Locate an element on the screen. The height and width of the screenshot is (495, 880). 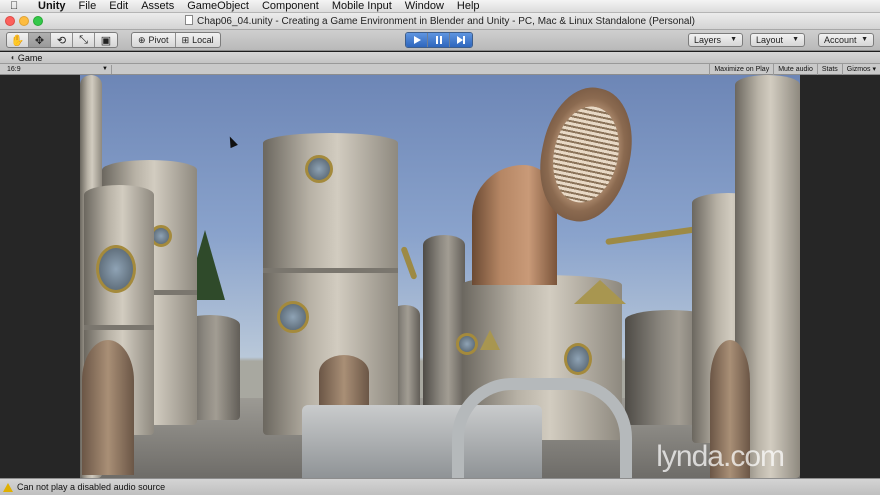
play-icon is located at coordinates (417, 40).